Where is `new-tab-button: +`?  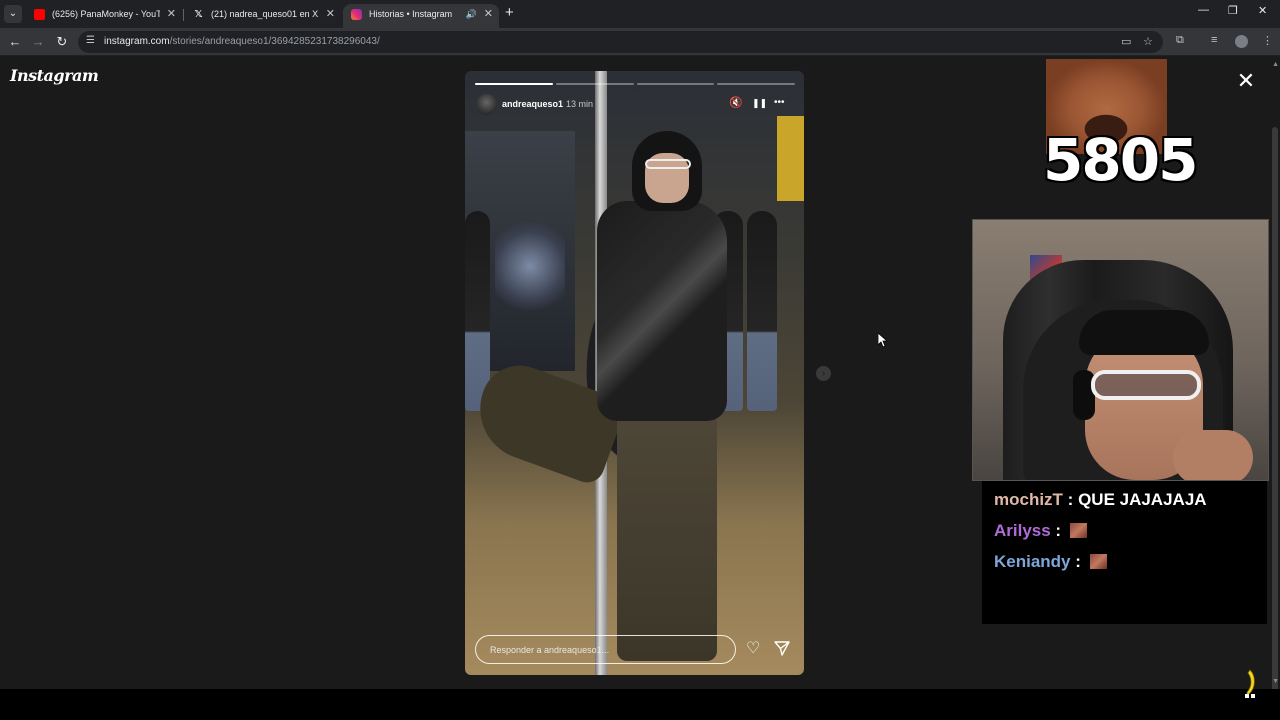
new-tab-button: + is located at coordinates (509, 13).